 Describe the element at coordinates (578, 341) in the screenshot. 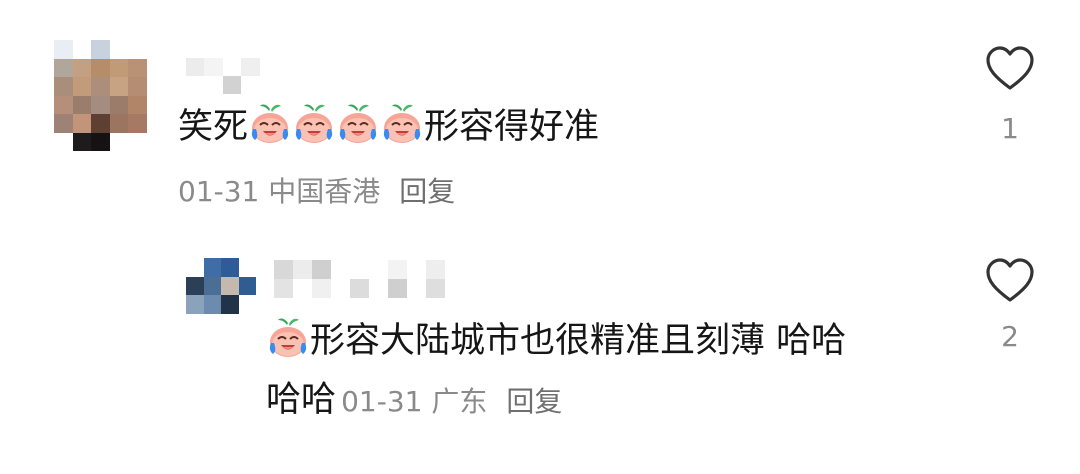

I see `reply-text-line1: 形容大陆城市也很精准且刻薄 哈哈` at that location.